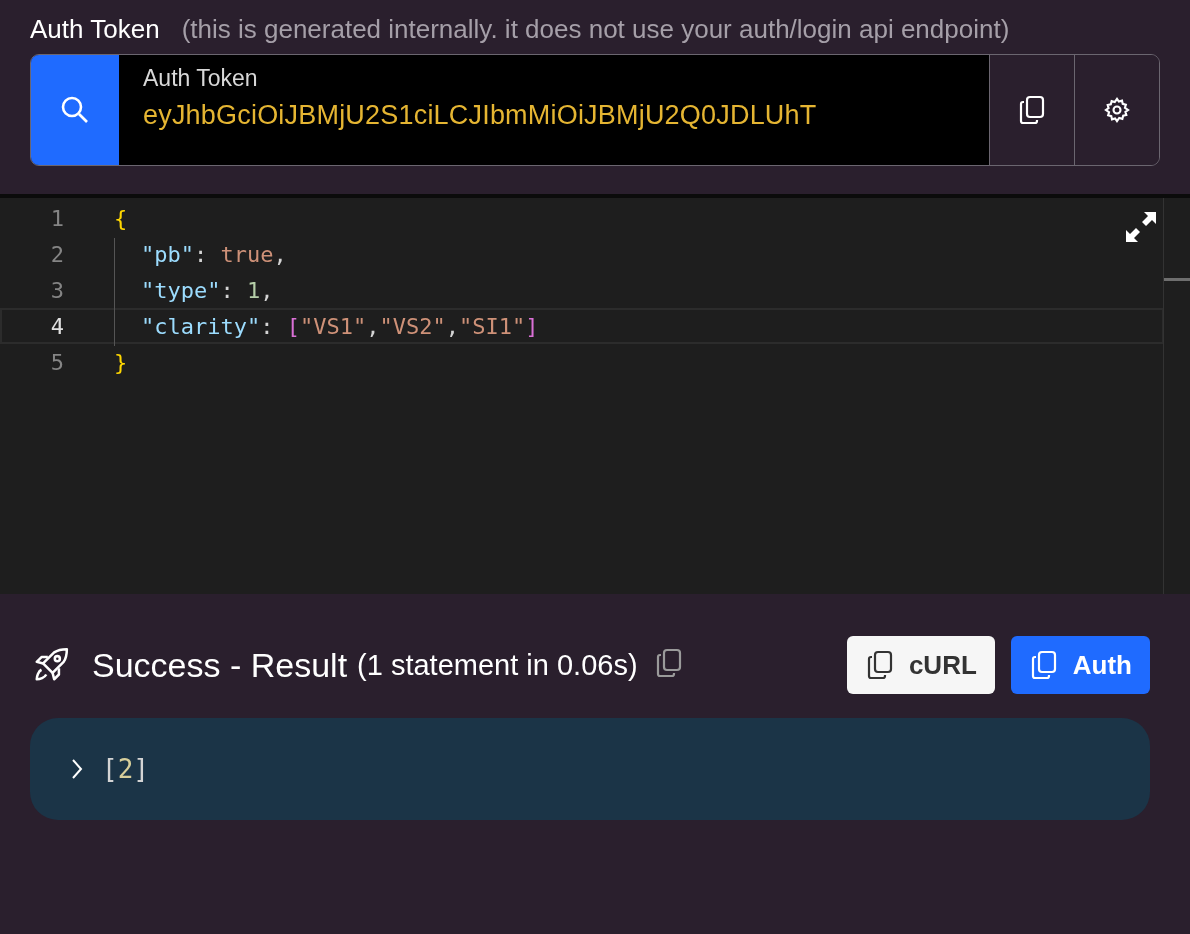 The height and width of the screenshot is (934, 1190). What do you see at coordinates (95, 29) in the screenshot?
I see `auth-token-label: Auth Token` at bounding box center [95, 29].